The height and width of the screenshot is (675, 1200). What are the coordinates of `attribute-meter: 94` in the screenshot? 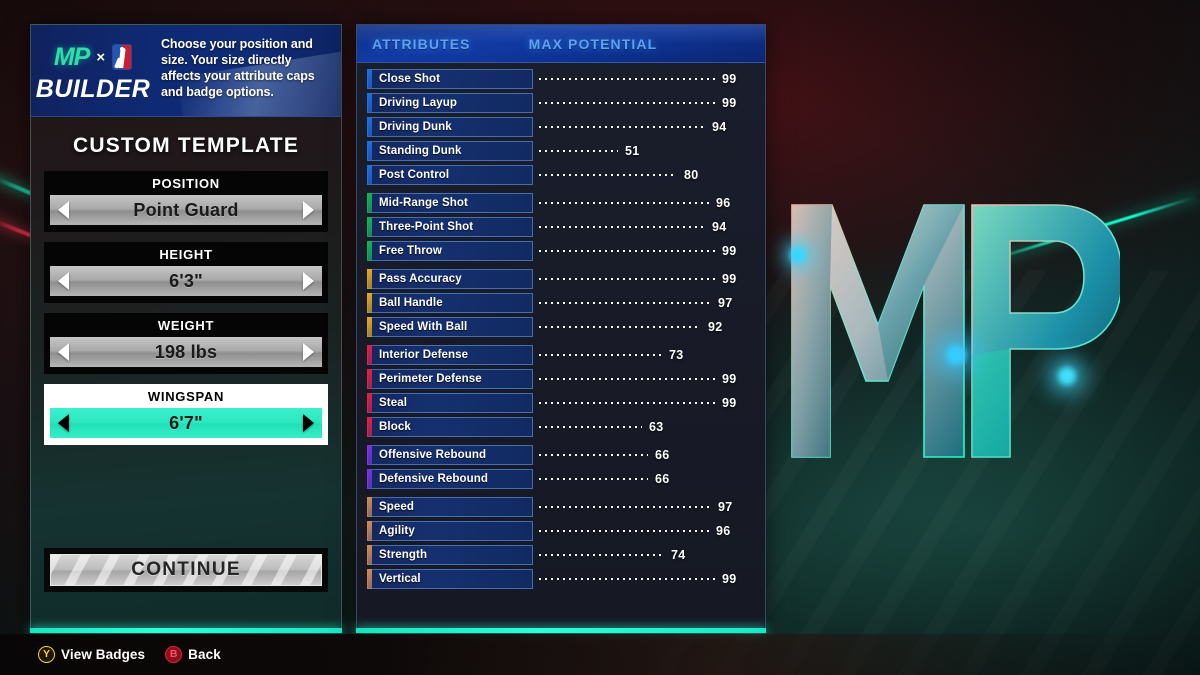 It's located at (646, 227).